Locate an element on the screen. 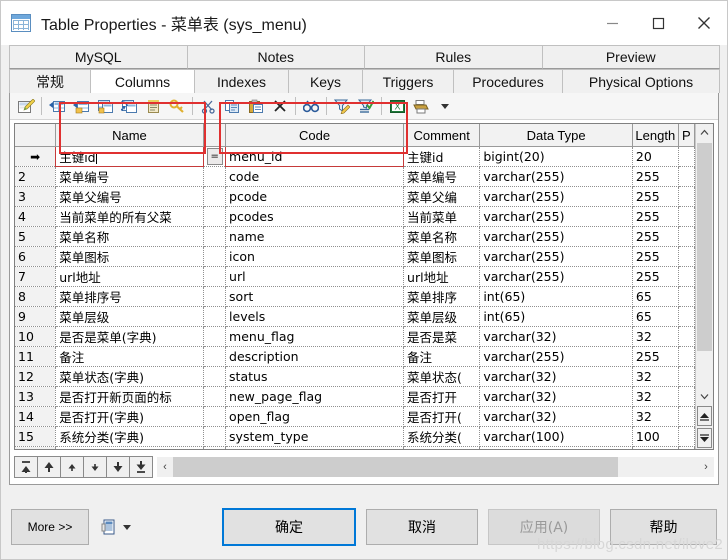  cell-code: code is located at coordinates (315, 176).